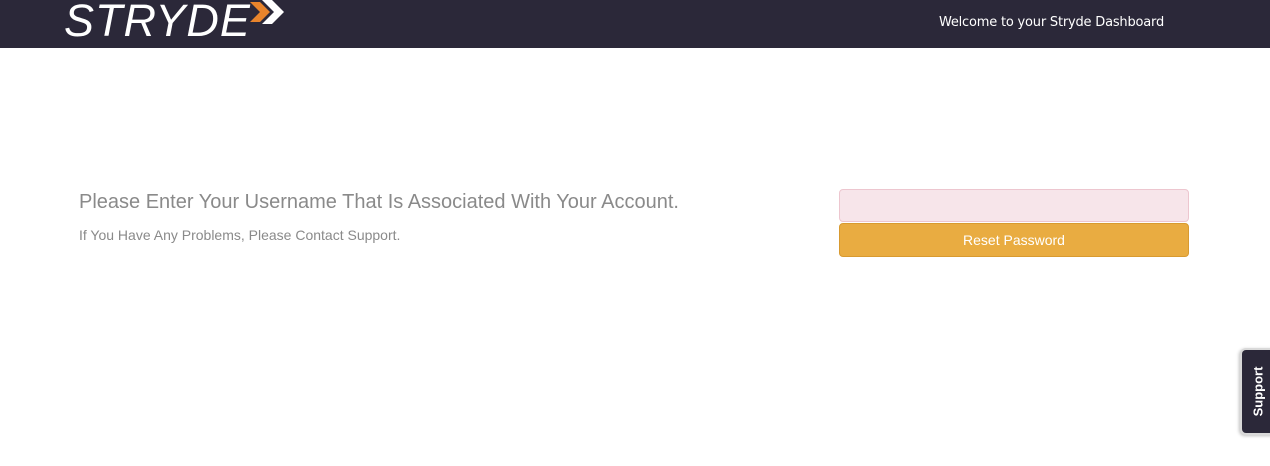 This screenshot has height=466, width=1270. I want to click on support-tab-label: Support, so click(1258, 391).